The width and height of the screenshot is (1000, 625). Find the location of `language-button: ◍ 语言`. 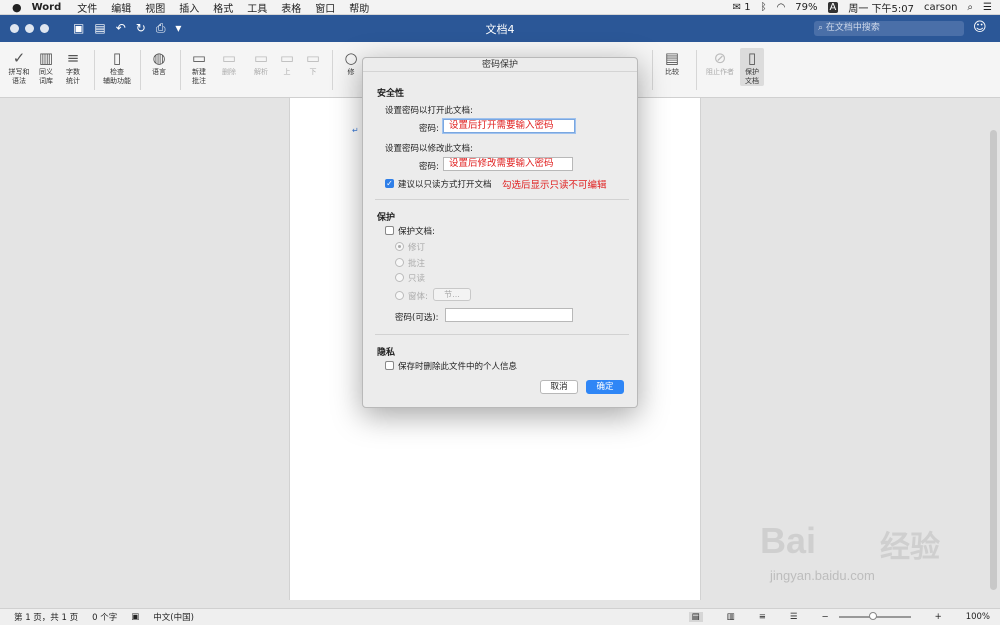

language-button: ◍ 语言 is located at coordinates (159, 62).